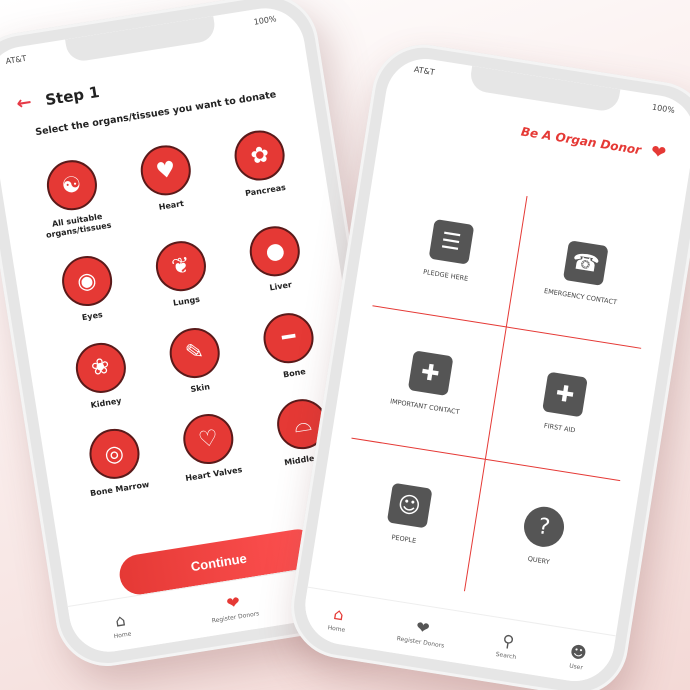 This screenshot has width=690, height=690. I want to click on page-title: Step 1, so click(72, 95).